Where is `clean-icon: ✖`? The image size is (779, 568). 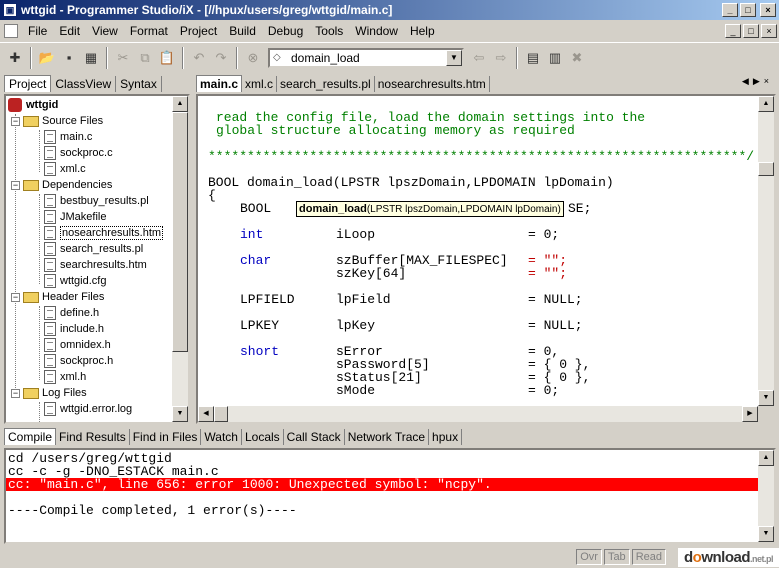
clean-icon: ✖ is located at coordinates (577, 58).